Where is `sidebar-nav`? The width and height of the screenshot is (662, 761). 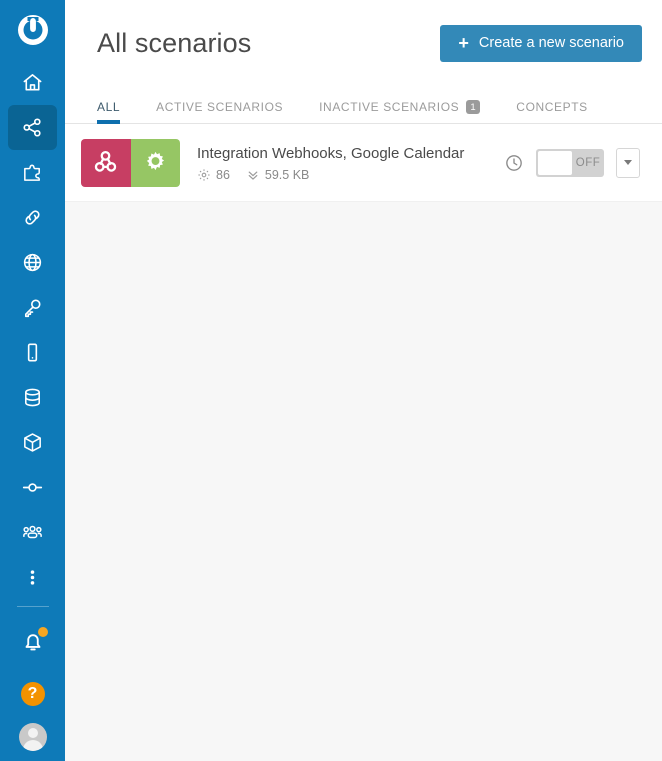 sidebar-nav is located at coordinates (32, 330).